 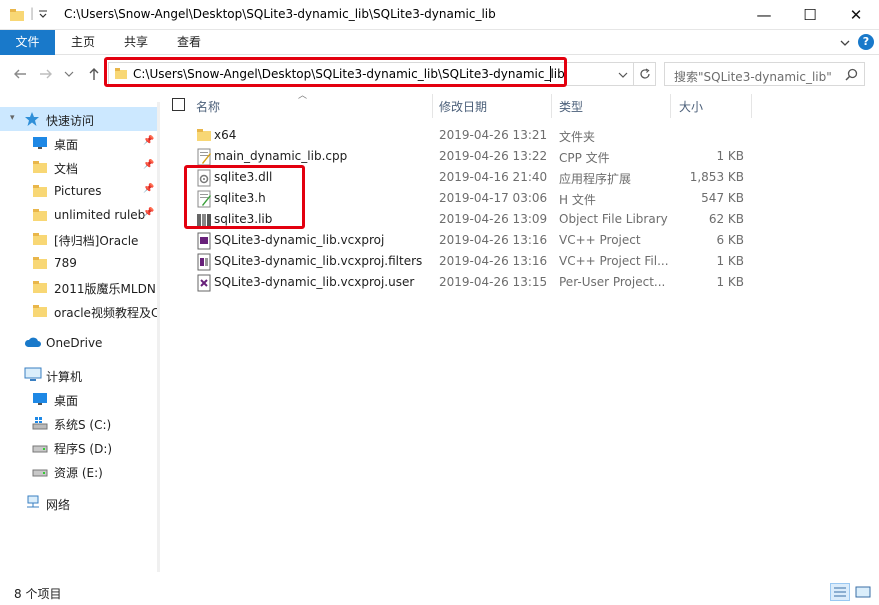 What do you see at coordinates (43, 15) in the screenshot?
I see `quick-access-dropdown-icon` at bounding box center [43, 15].